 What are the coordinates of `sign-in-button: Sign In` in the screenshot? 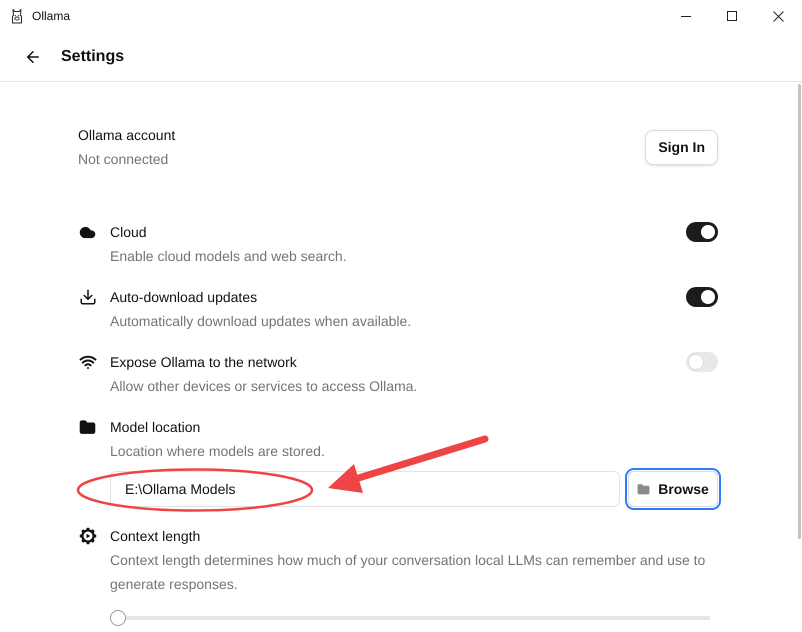 It's located at (681, 147).